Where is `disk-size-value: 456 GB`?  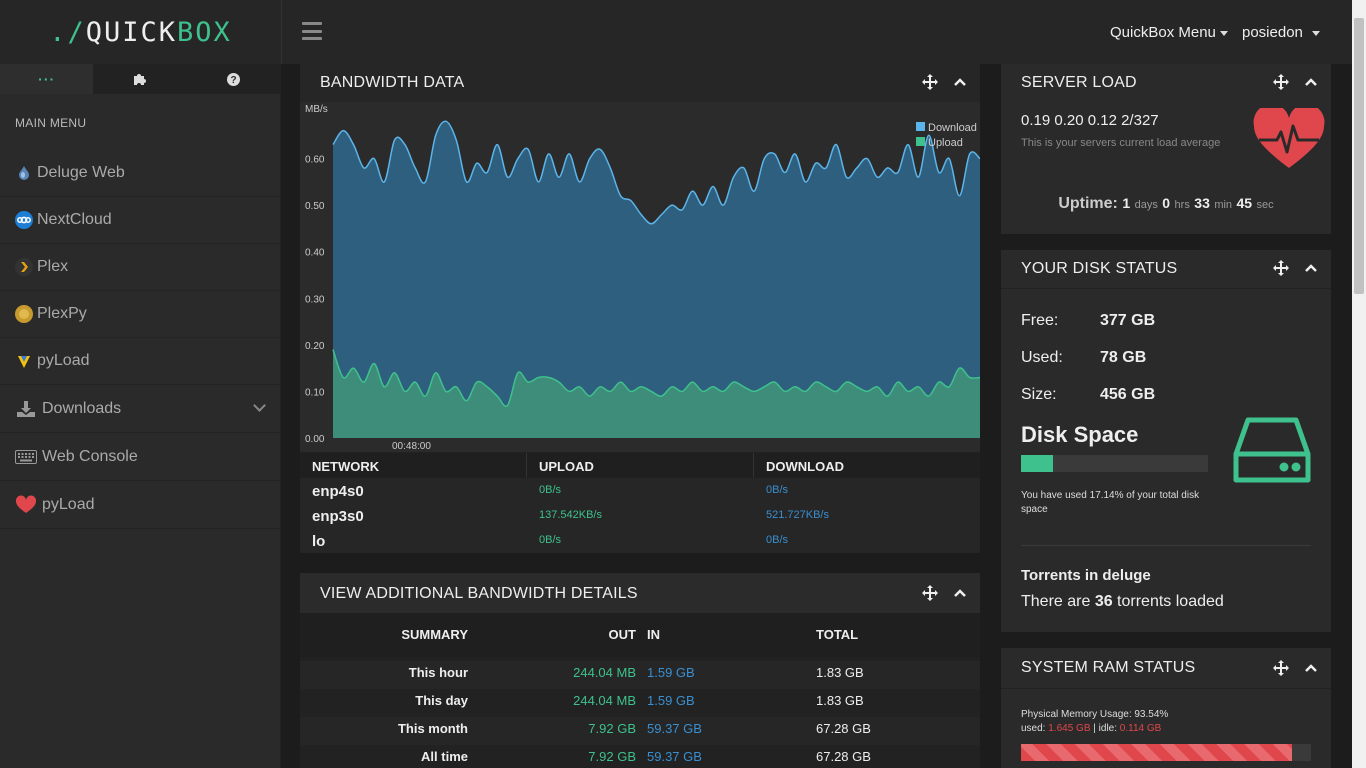
disk-size-value: 456 GB is located at coordinates (1128, 394).